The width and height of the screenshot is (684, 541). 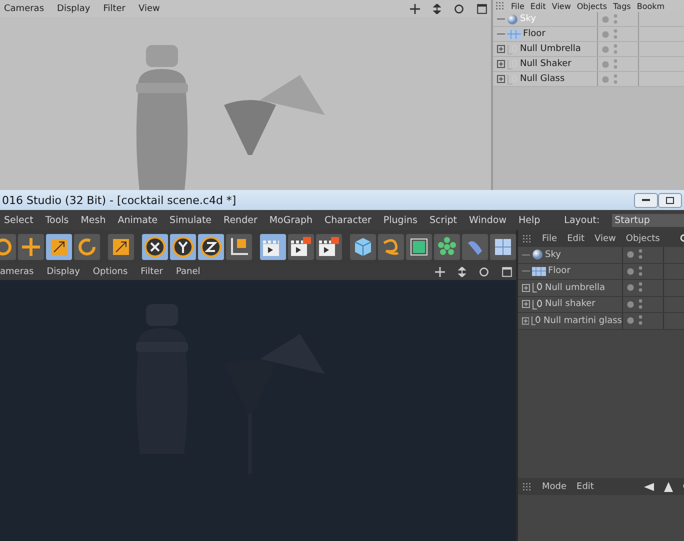 What do you see at coordinates (24, 9) in the screenshot?
I see `view-menu-item: Cameras` at bounding box center [24, 9].